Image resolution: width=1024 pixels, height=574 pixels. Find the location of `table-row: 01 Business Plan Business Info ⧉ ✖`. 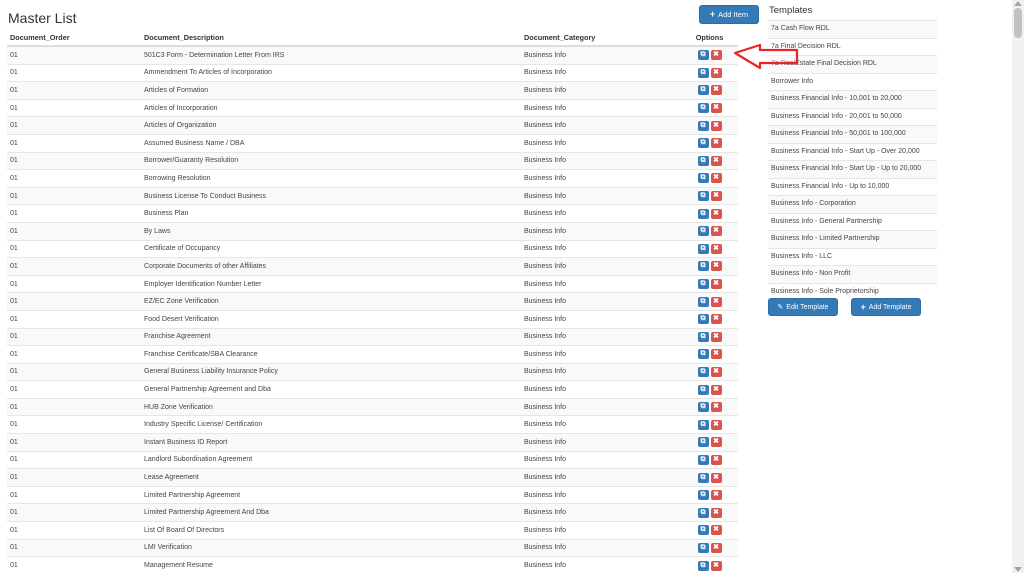

table-row: 01 Business Plan Business Info ⧉ ✖ is located at coordinates (372, 213).